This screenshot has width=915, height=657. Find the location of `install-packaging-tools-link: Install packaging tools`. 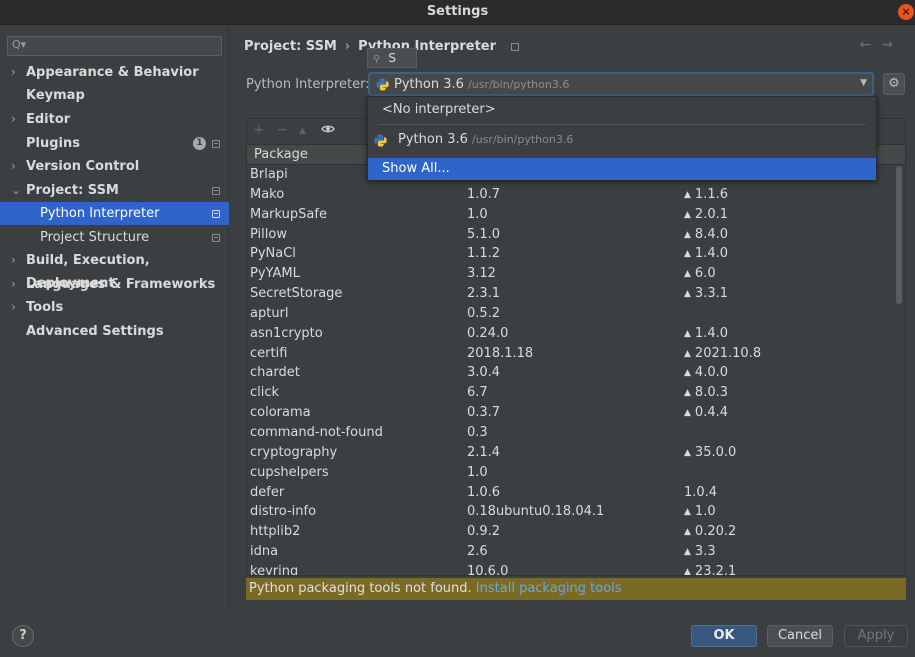

install-packaging-tools-link: Install packaging tools is located at coordinates (549, 588).